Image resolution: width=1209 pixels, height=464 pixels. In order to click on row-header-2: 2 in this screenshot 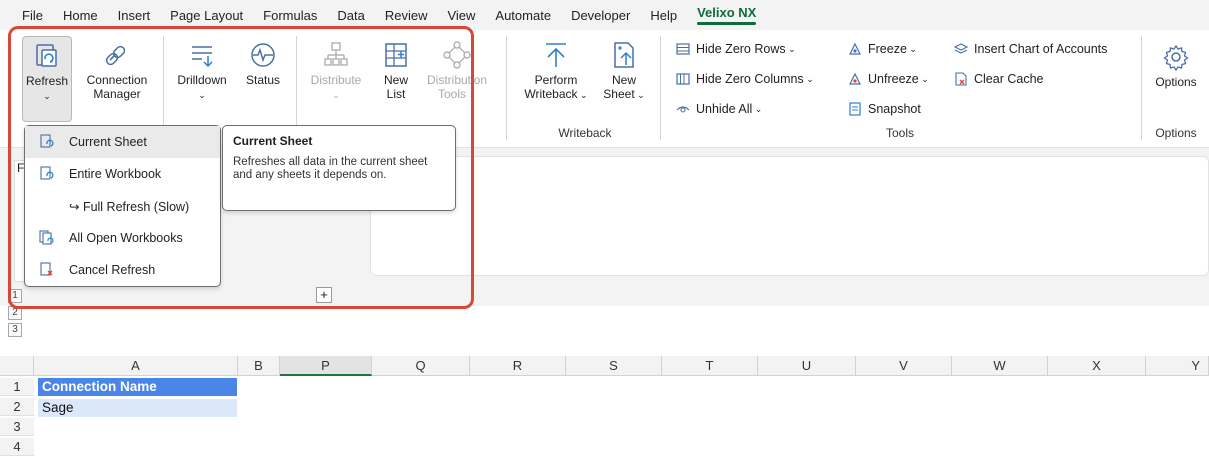, I will do `click(17, 407)`.